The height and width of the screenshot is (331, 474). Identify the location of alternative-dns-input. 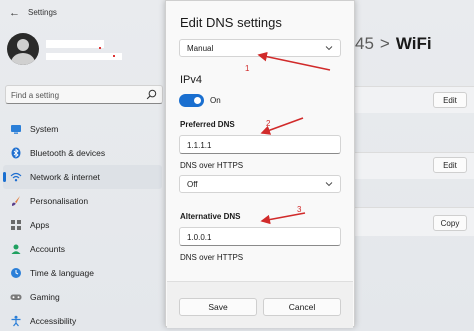
(257, 237).